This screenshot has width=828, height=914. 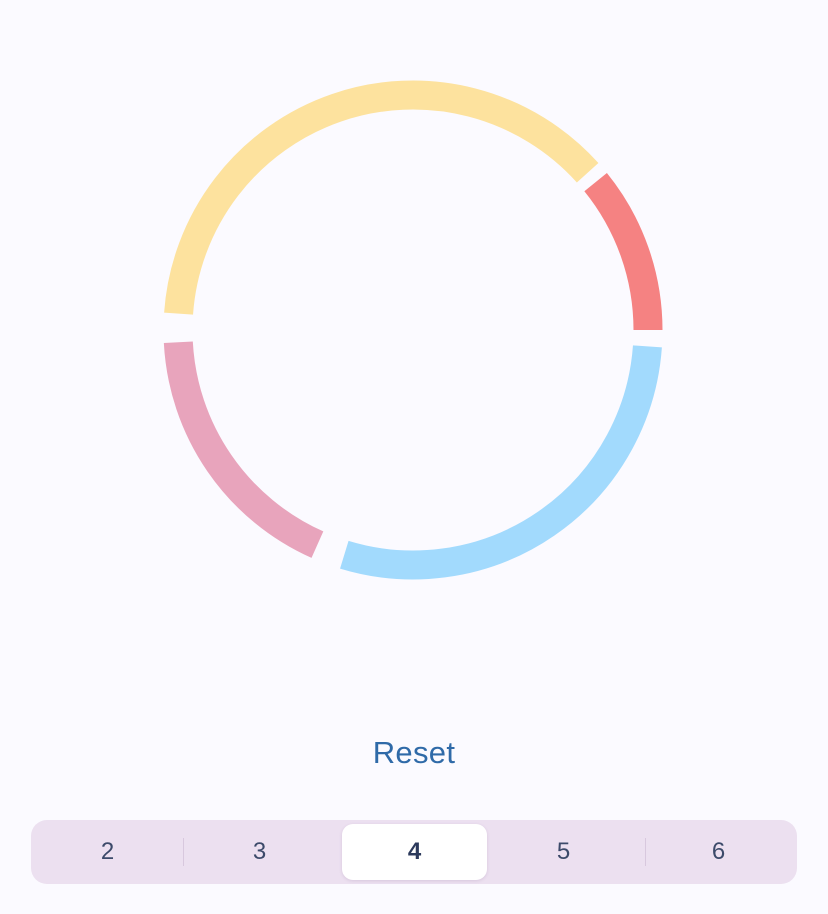 What do you see at coordinates (243, 449) in the screenshot?
I see `ring-segment-pink` at bounding box center [243, 449].